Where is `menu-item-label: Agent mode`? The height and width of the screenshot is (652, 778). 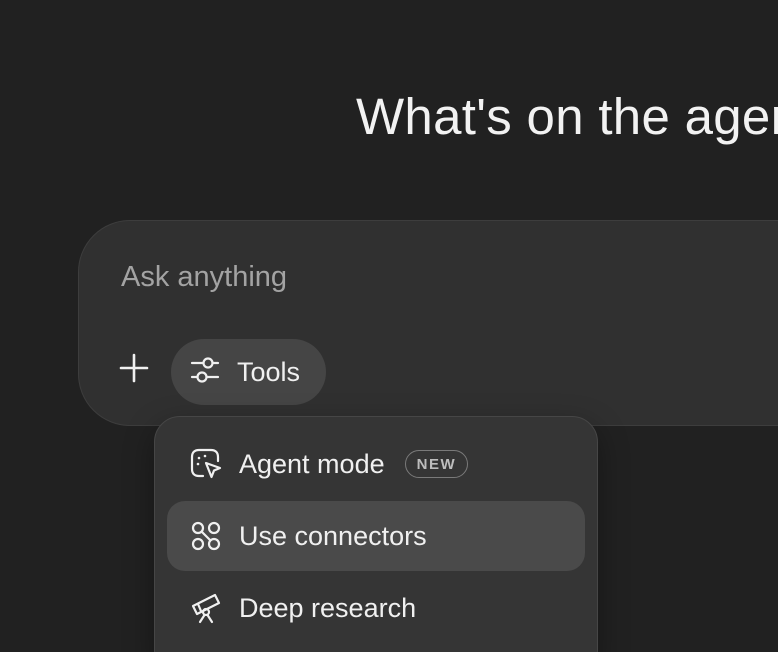
menu-item-label: Agent mode is located at coordinates (312, 463).